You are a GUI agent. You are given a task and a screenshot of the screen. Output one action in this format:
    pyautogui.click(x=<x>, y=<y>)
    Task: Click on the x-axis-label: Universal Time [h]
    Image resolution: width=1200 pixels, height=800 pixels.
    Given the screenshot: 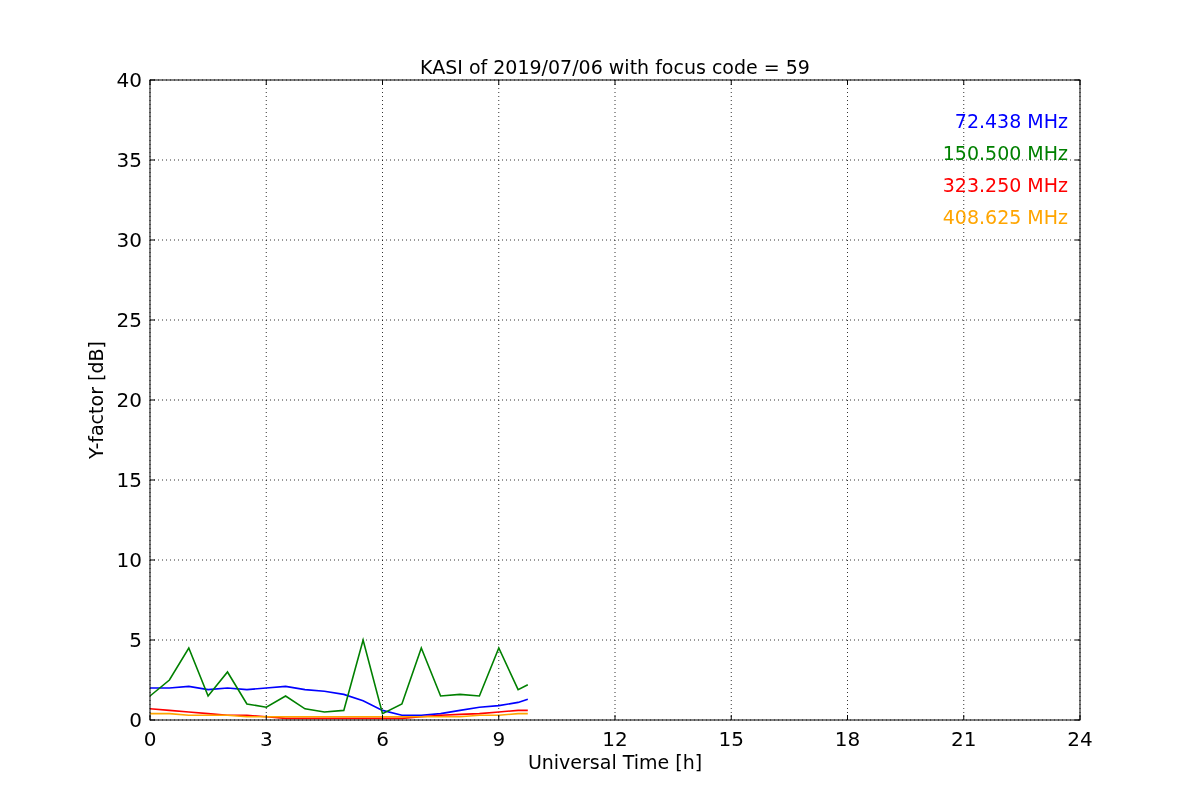 What is the action you would take?
    pyautogui.click(x=615, y=762)
    